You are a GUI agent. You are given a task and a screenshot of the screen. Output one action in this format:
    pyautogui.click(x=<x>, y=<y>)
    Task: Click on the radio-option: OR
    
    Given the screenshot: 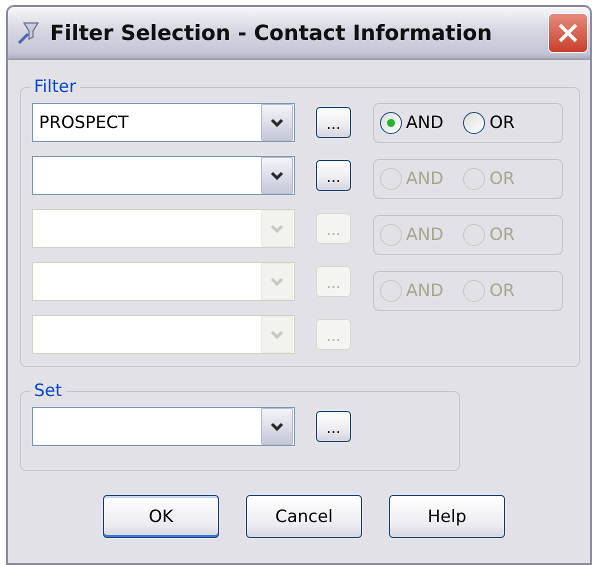 What is the action you would take?
    pyautogui.click(x=489, y=123)
    